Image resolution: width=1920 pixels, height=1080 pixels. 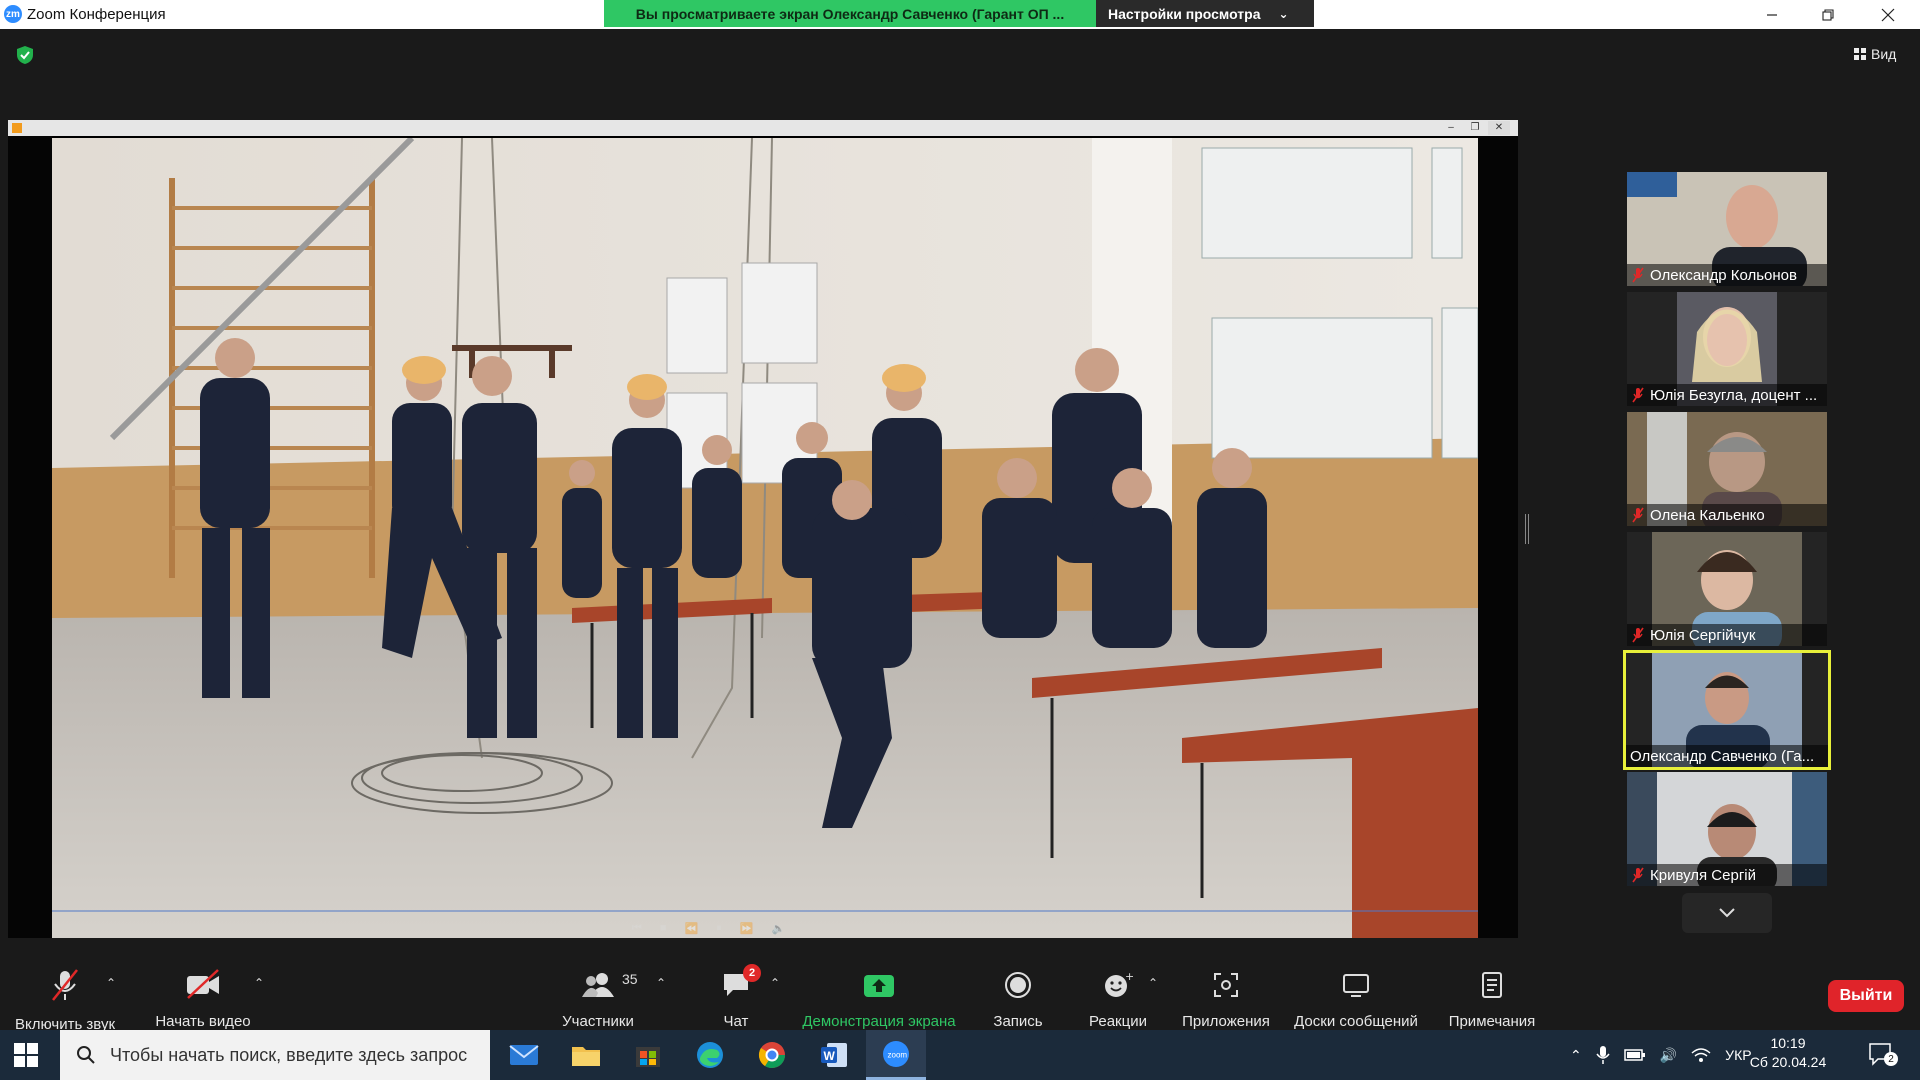 What do you see at coordinates (1119, 984) in the screenshot?
I see `reactions-smiley-icon: +` at bounding box center [1119, 984].